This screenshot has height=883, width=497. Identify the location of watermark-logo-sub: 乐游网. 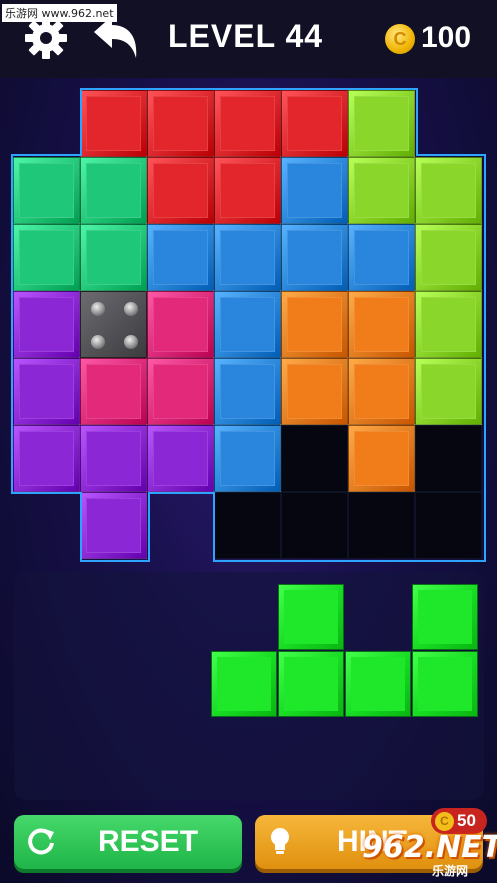
(450, 871).